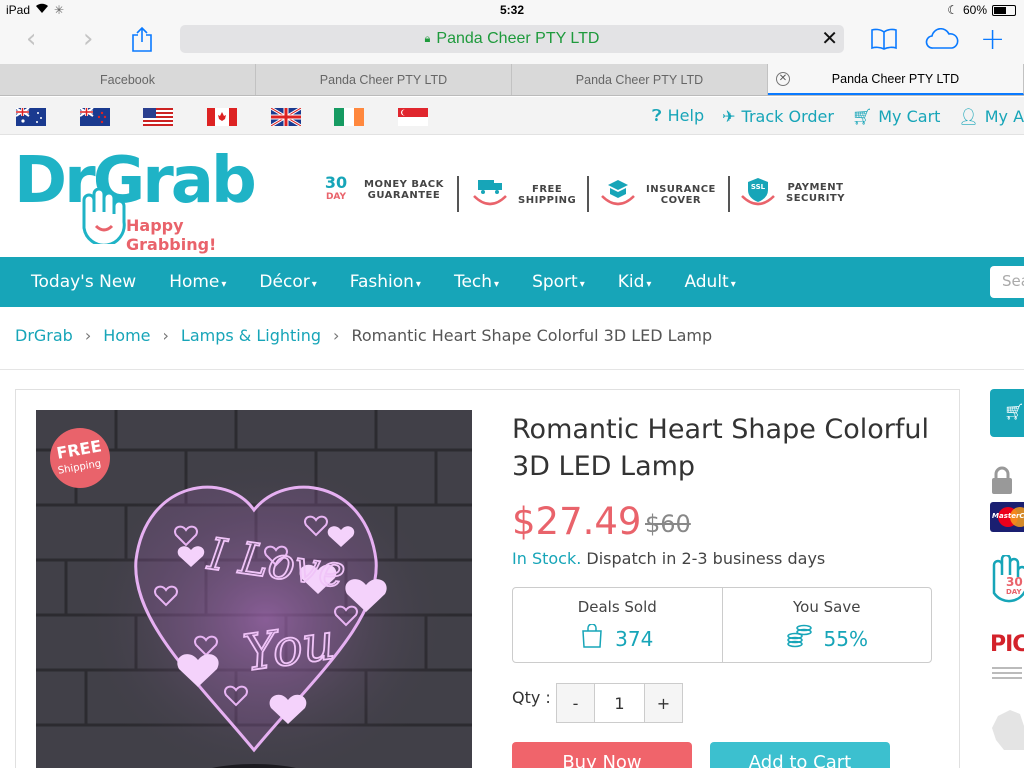  Describe the element at coordinates (968, 116) in the screenshot. I see `user-icon: 👤︎` at that location.